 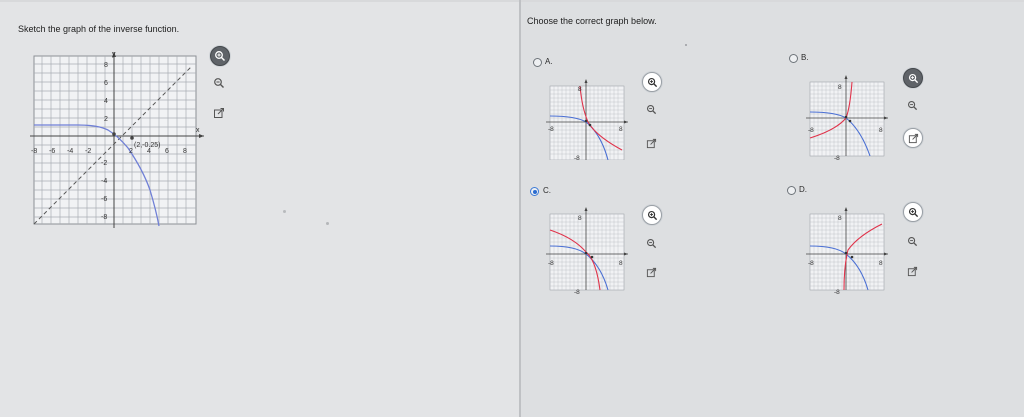 What do you see at coordinates (537, 62) in the screenshot?
I see `option-a-radio` at bounding box center [537, 62].